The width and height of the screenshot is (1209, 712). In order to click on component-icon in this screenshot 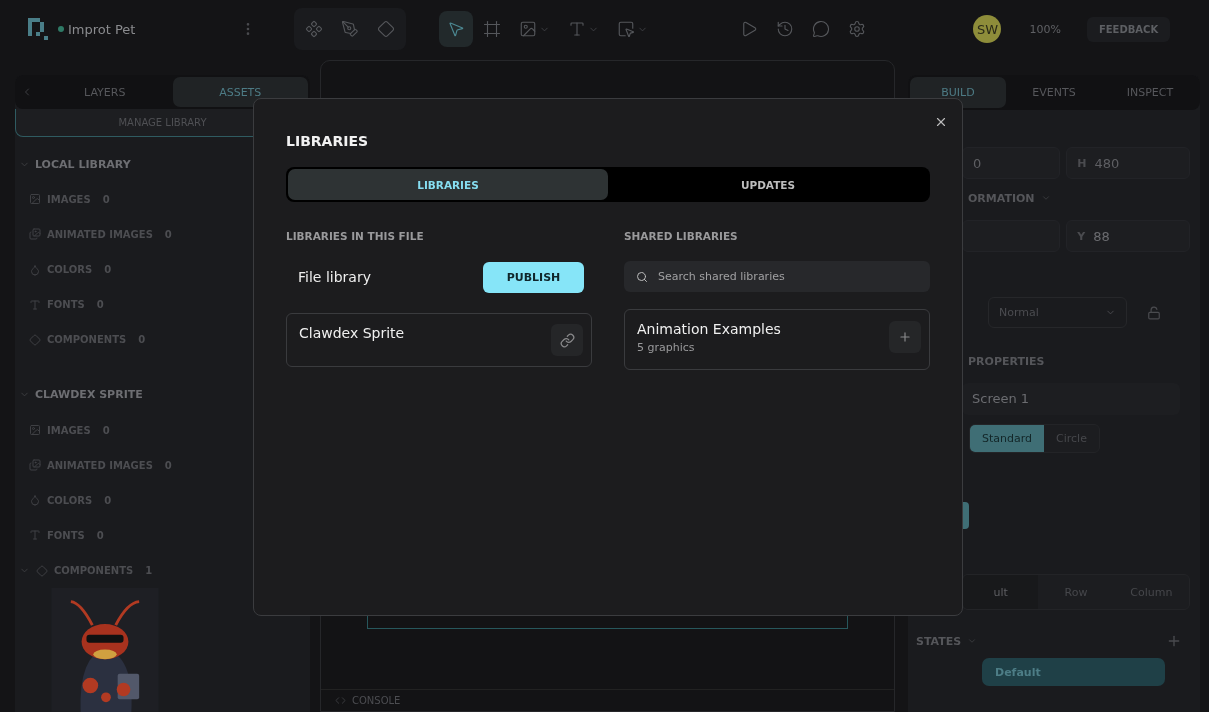, I will do `click(314, 29)`.